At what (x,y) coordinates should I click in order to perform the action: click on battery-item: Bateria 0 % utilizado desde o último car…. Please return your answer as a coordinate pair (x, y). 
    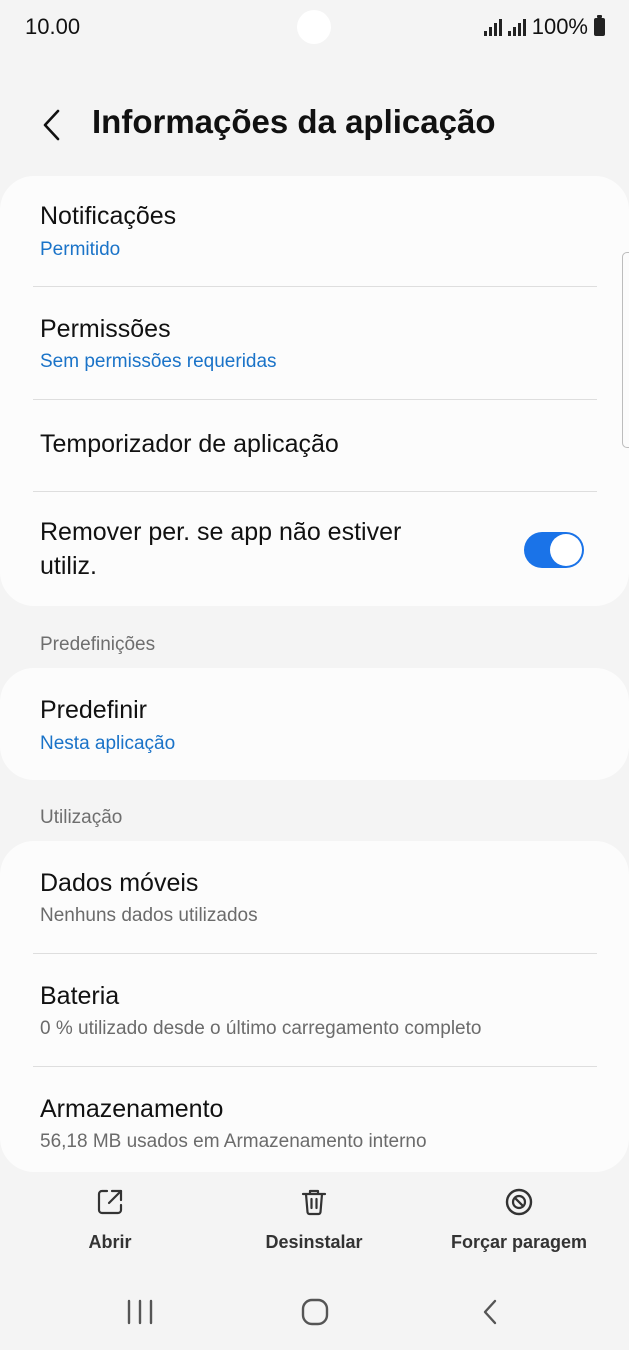
    Looking at the image, I should click on (314, 1010).